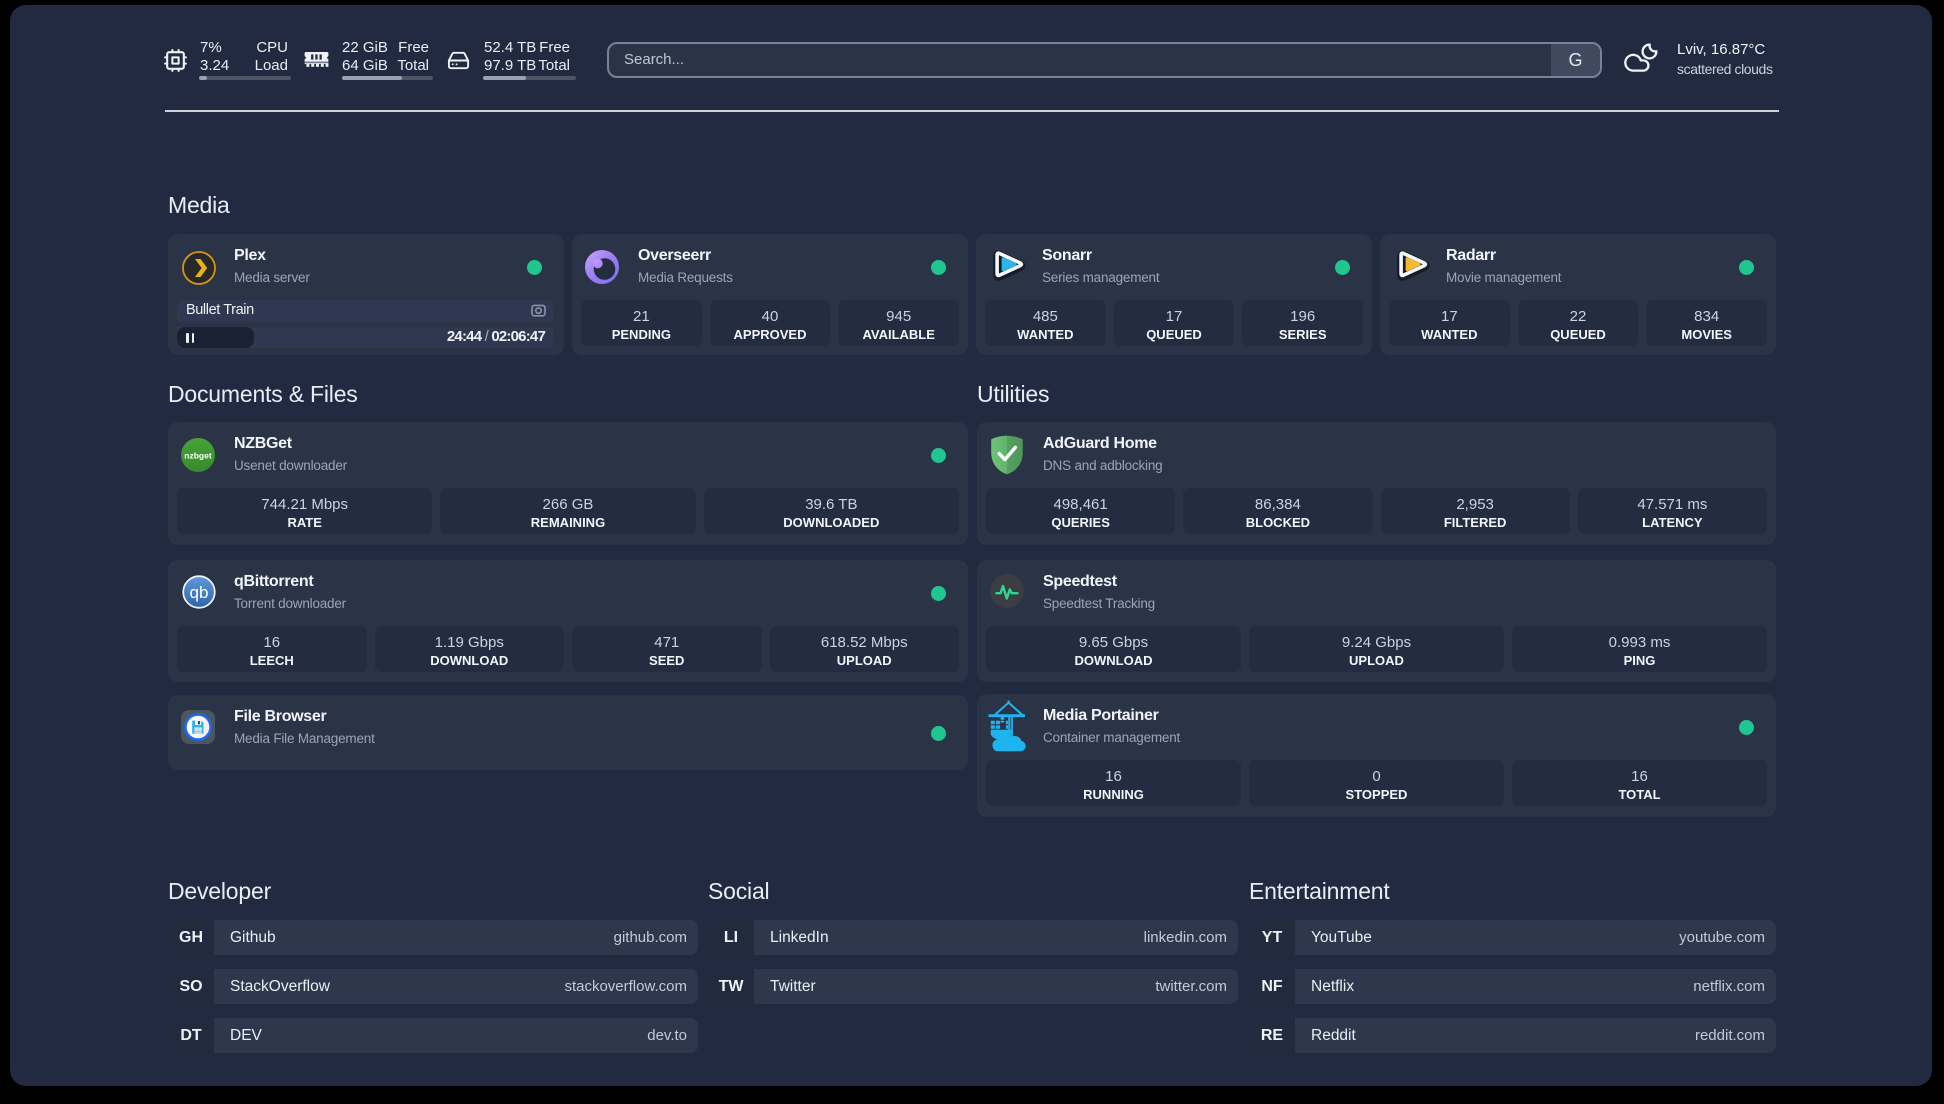 The width and height of the screenshot is (1944, 1104). What do you see at coordinates (199, 592) in the screenshot?
I see `svg-text: qb` at bounding box center [199, 592].